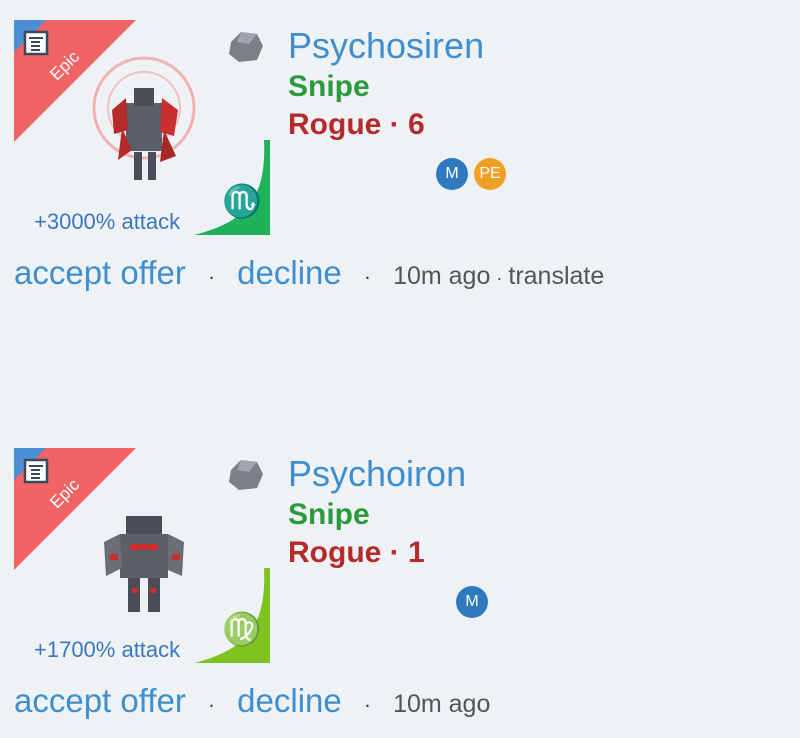  Describe the element at coordinates (416, 124) in the screenshot. I see `hero-level: 6` at that location.